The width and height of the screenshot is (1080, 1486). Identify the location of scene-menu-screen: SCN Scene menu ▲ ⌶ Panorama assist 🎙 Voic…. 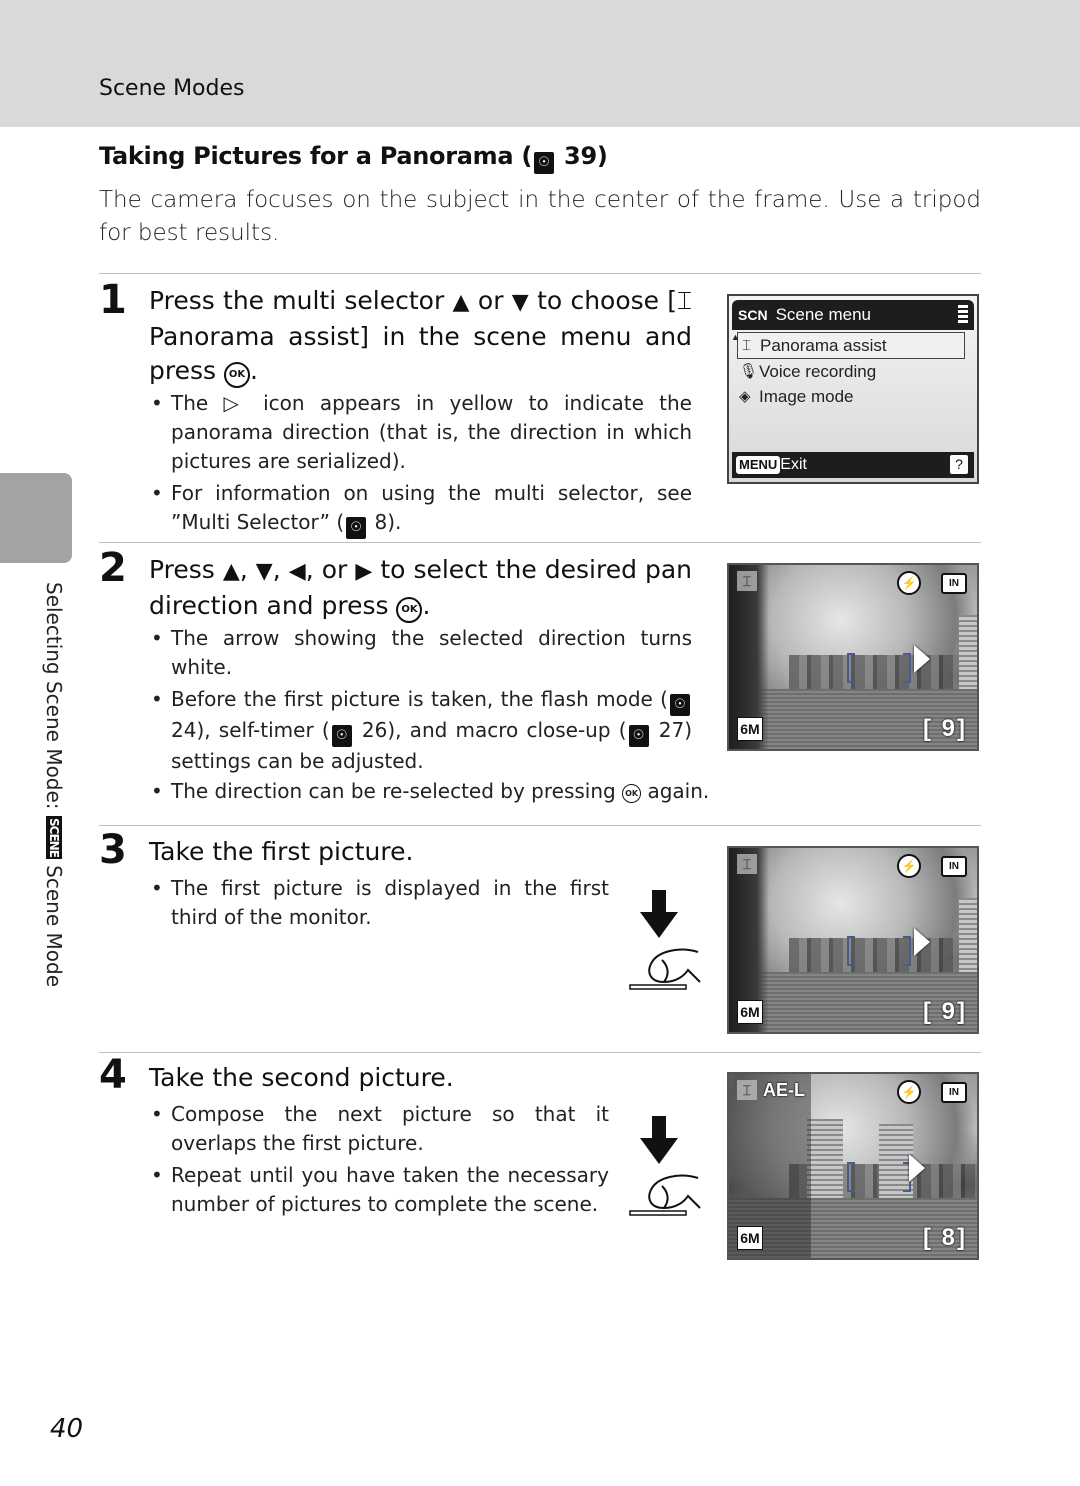
(853, 389).